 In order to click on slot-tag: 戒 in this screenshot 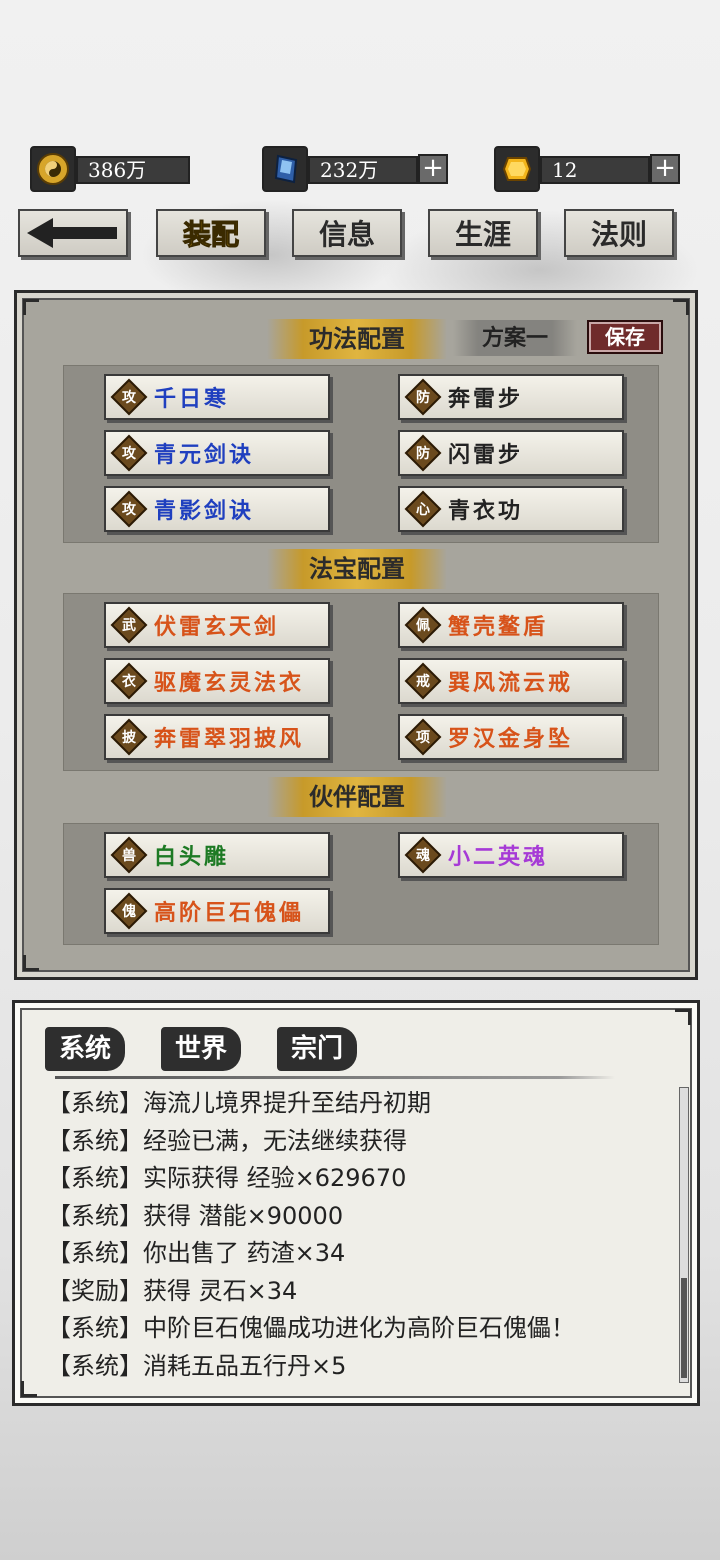, I will do `click(423, 681)`.